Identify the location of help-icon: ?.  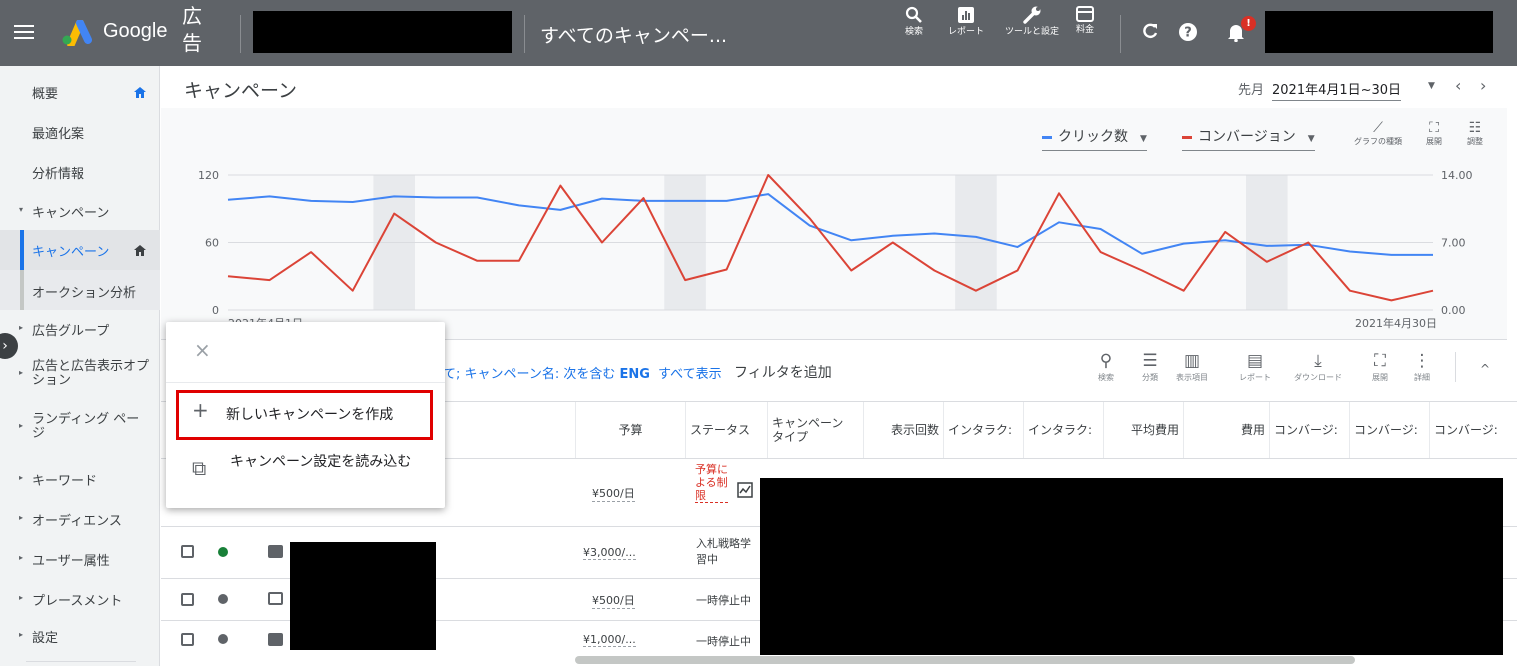
(1188, 32).